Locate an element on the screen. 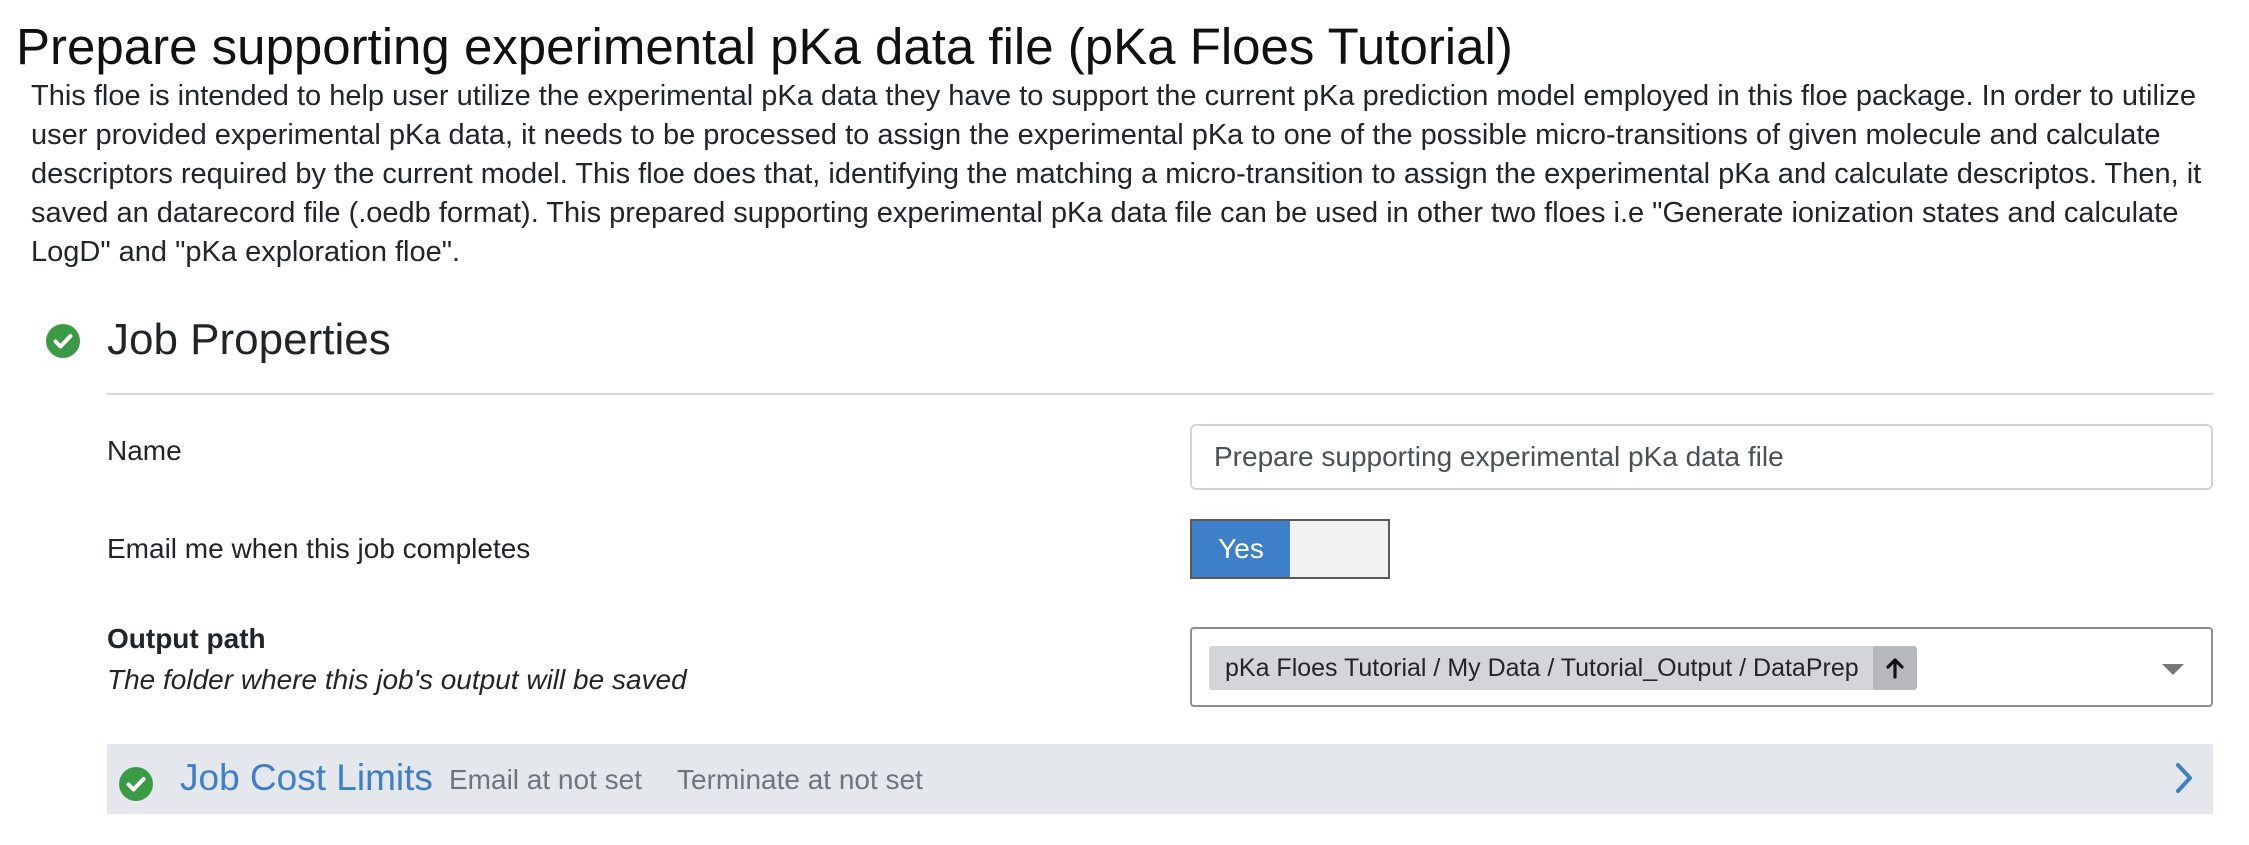  job-cost-limits-title: Job Cost Limits is located at coordinates (306, 778).